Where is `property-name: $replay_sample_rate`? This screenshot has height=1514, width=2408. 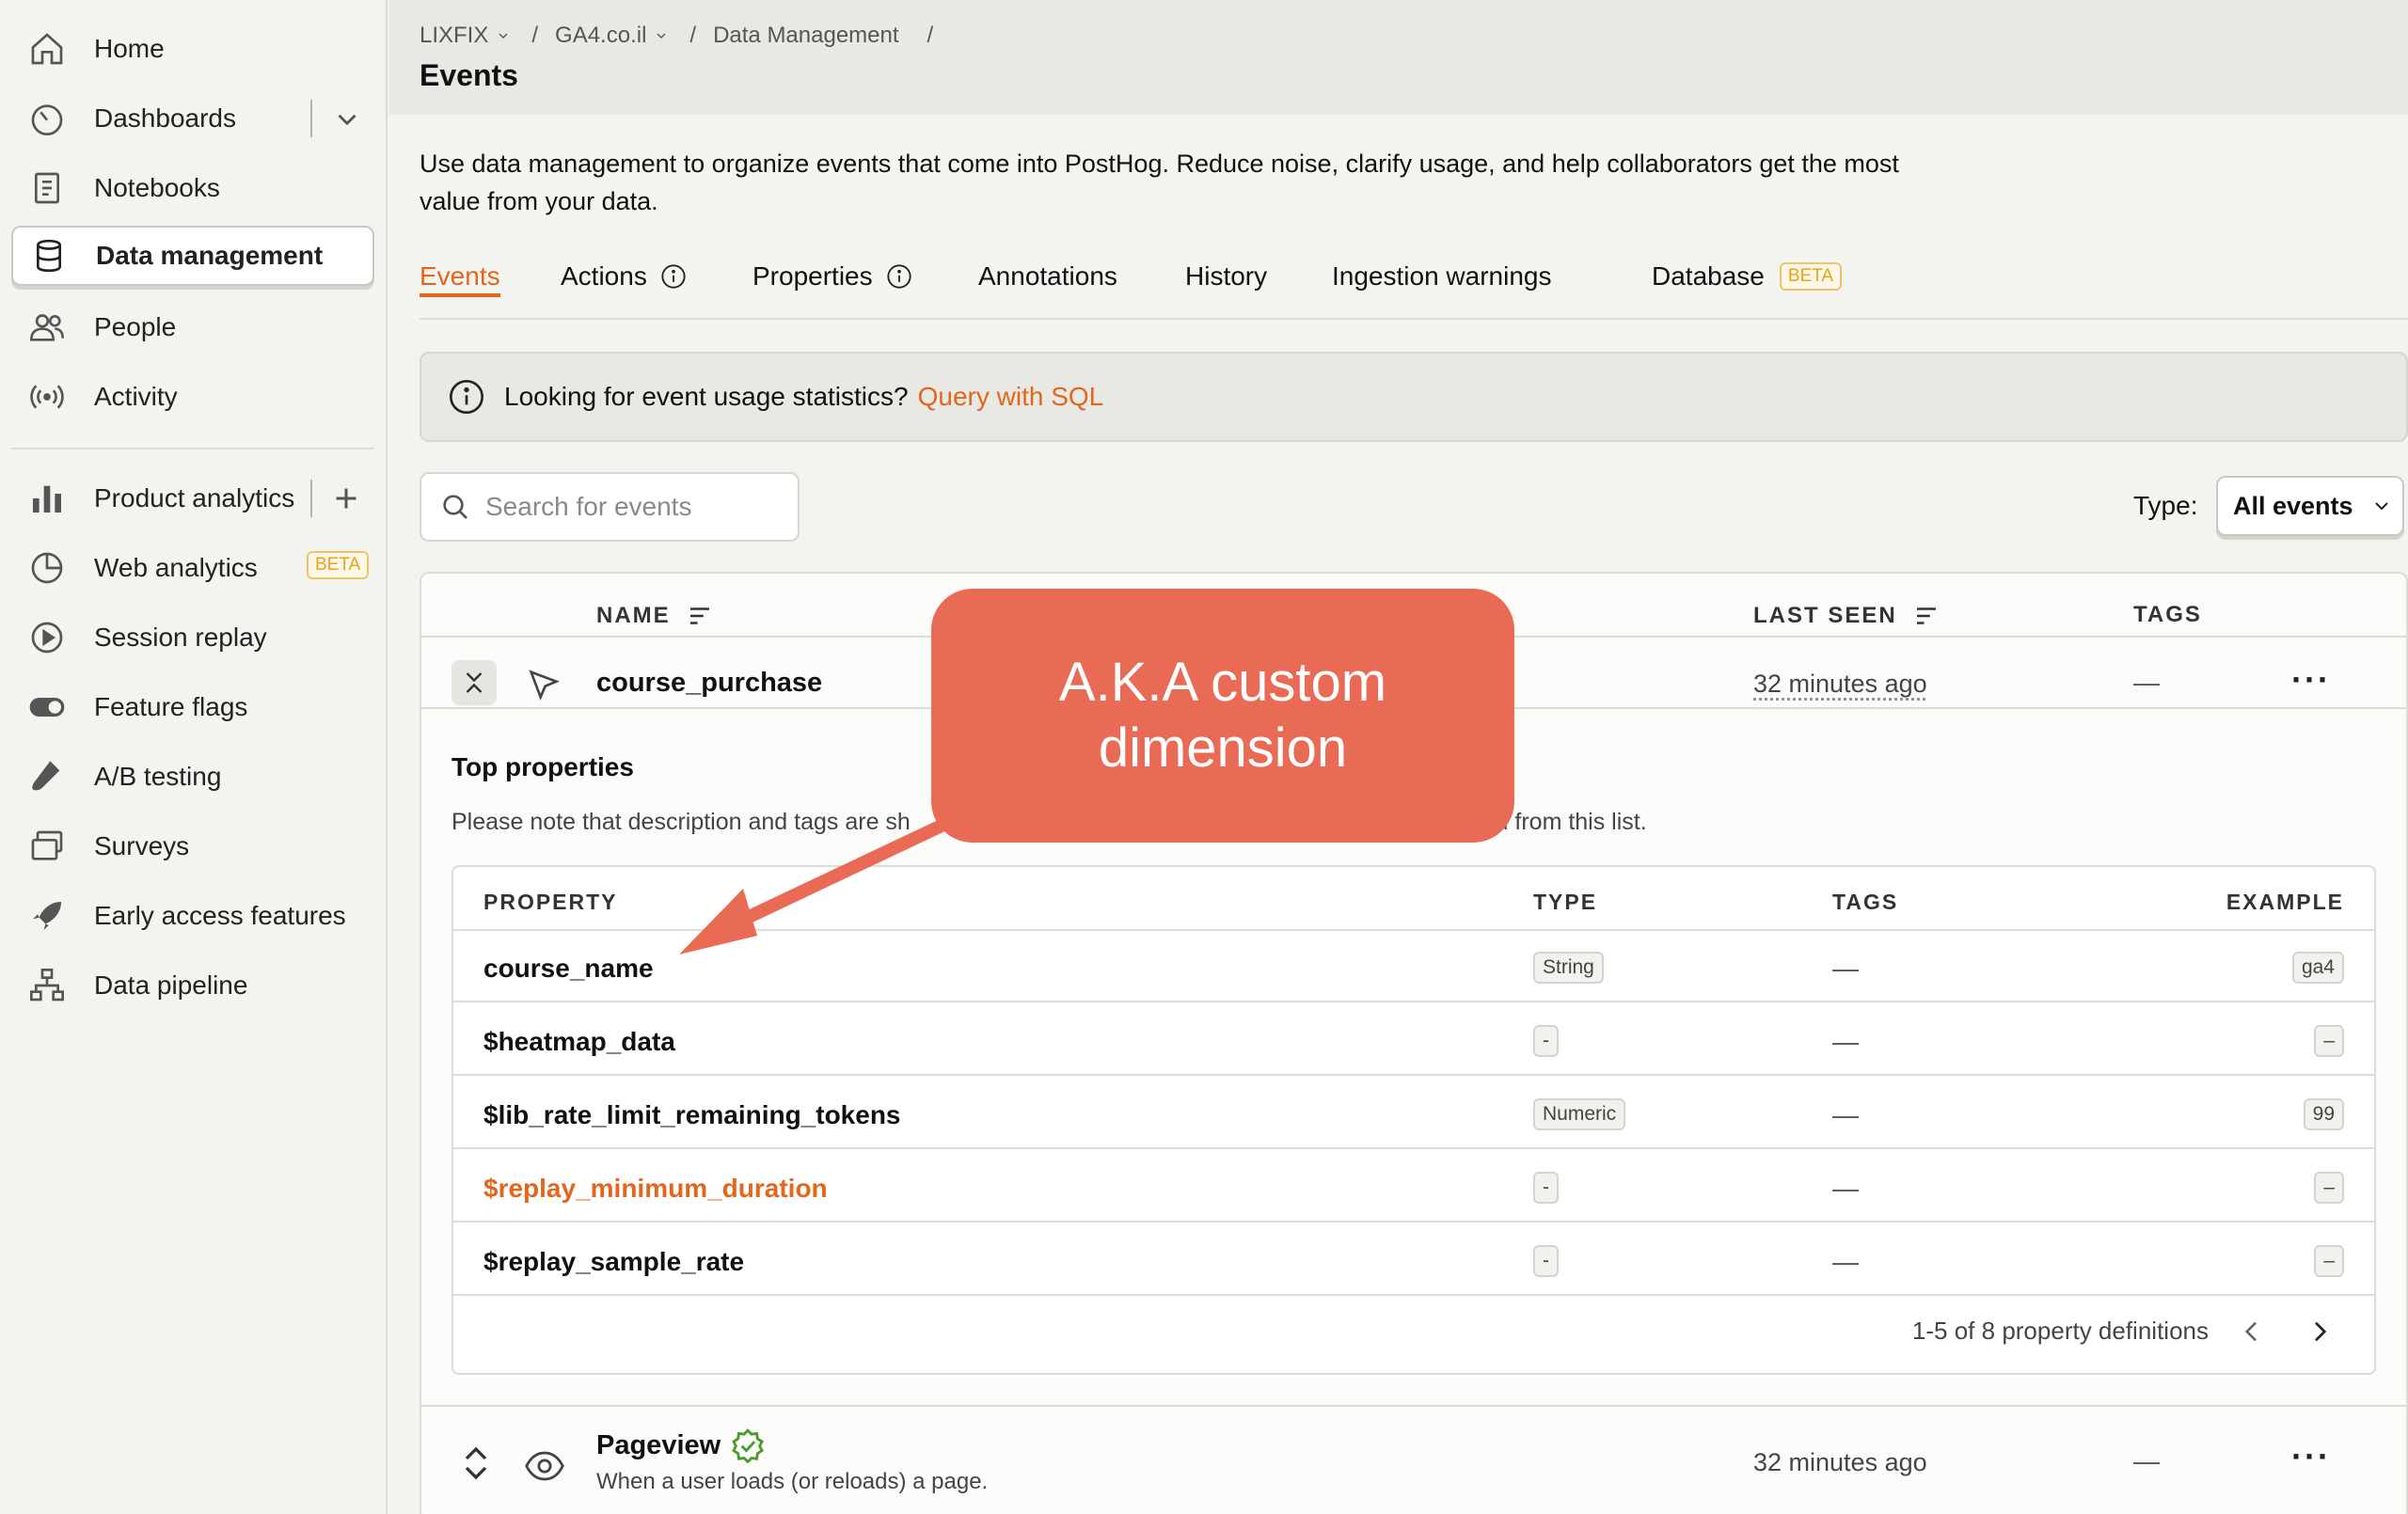
property-name: $replay_sample_rate is located at coordinates (614, 1262).